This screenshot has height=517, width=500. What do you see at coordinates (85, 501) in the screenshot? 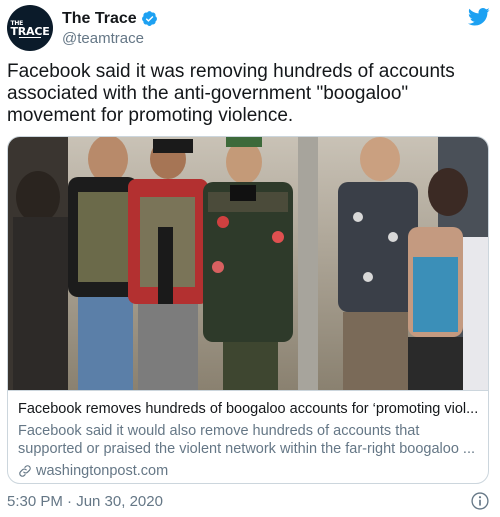
I see `timestamp: 5:30 PM · Jun 30, 2020` at bounding box center [85, 501].